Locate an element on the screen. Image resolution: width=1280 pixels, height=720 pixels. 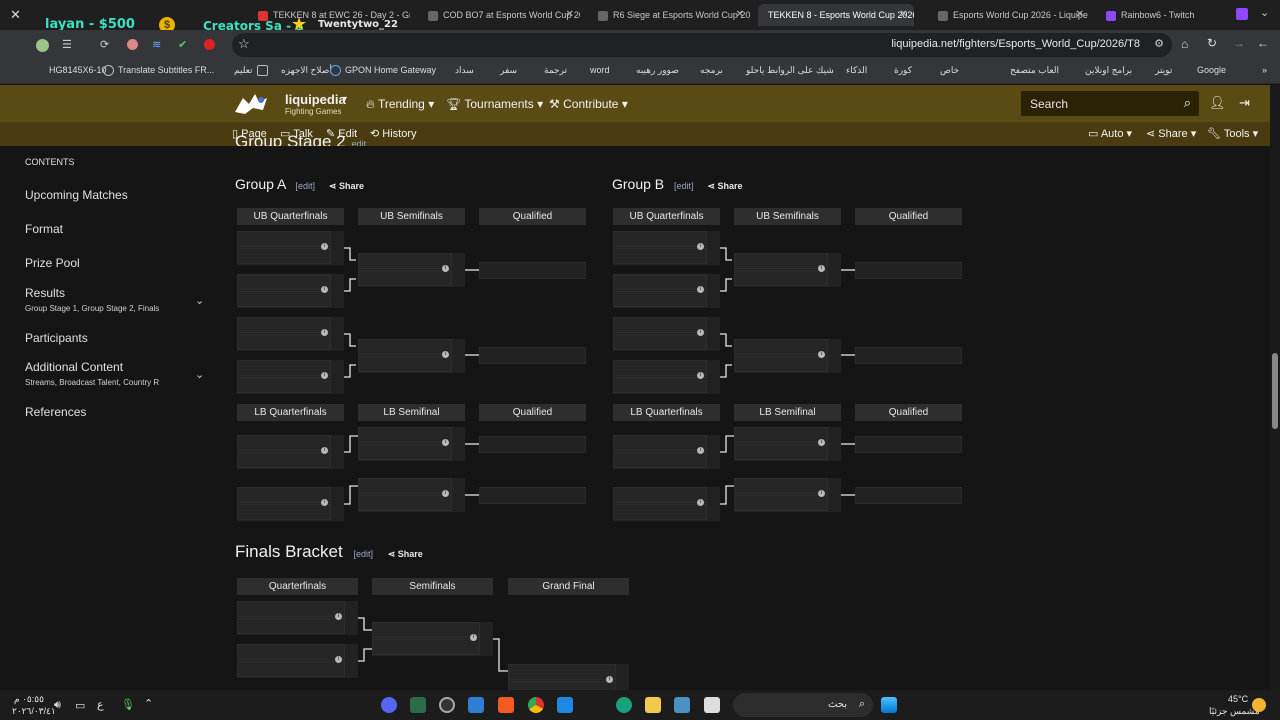
tab-2: COD BO7 at Esports World Cup 20 ✕ is located at coordinates (499, 15).